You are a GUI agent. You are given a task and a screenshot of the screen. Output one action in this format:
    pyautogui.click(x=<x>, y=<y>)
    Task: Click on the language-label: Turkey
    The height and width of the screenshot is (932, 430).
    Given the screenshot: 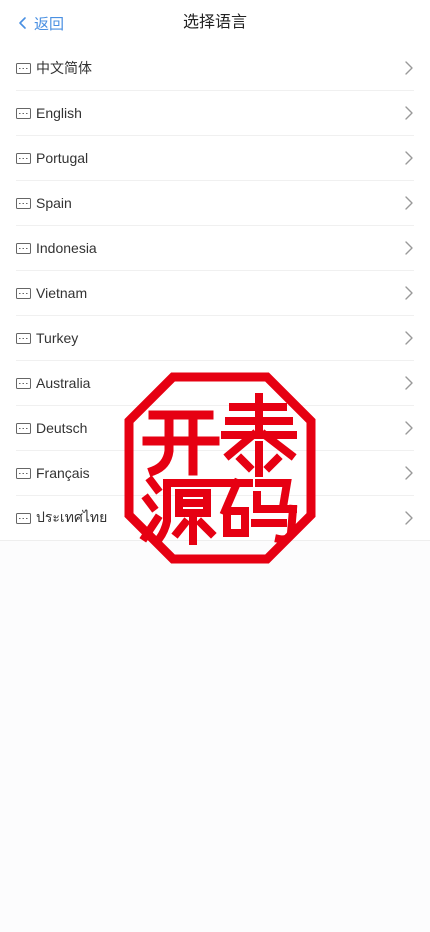 What is the action you would take?
    pyautogui.click(x=57, y=338)
    